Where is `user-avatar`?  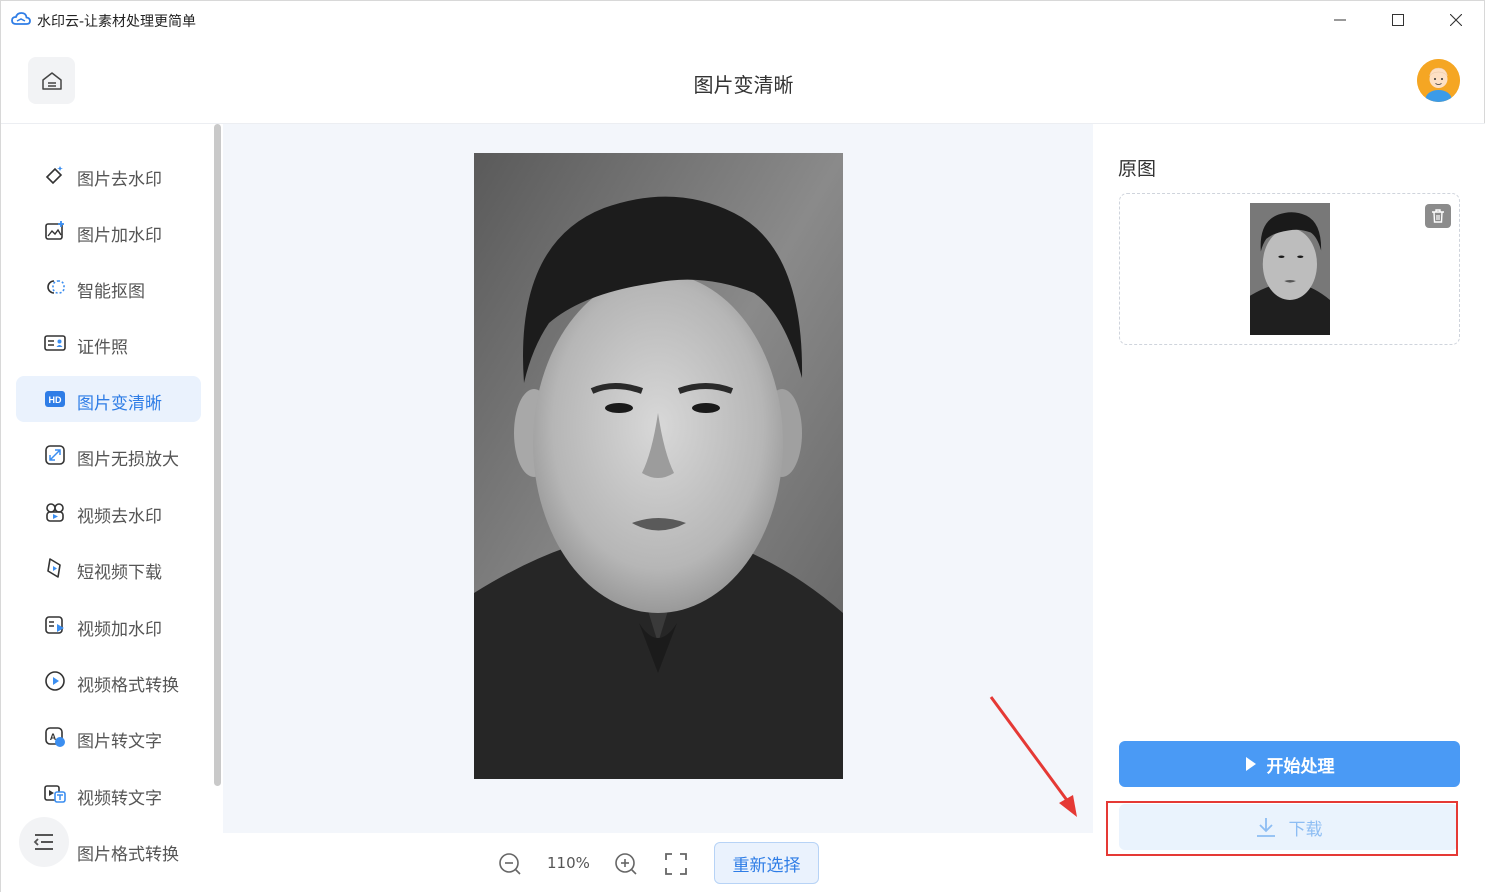 user-avatar is located at coordinates (1438, 80).